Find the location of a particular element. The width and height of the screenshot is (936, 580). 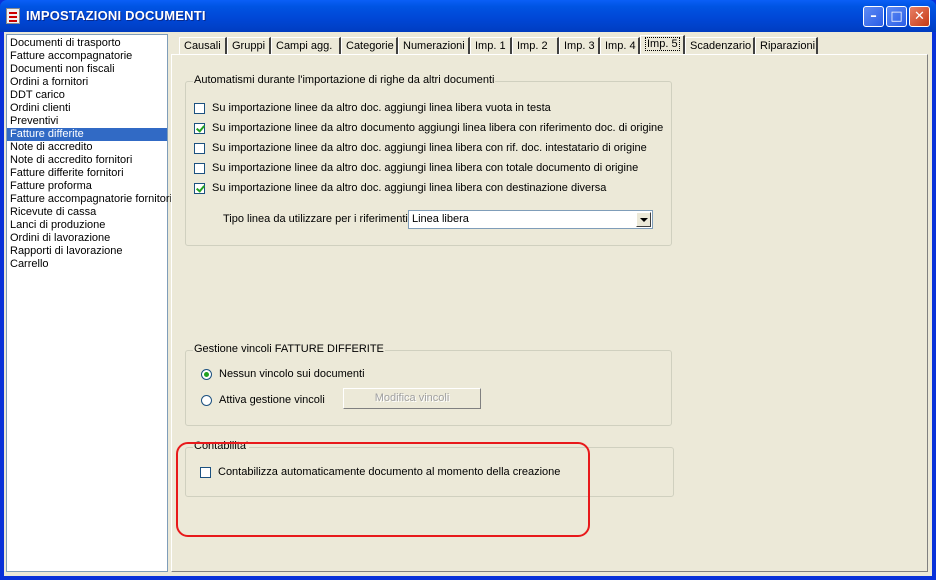

list-item: DDT carico is located at coordinates (87, 95).